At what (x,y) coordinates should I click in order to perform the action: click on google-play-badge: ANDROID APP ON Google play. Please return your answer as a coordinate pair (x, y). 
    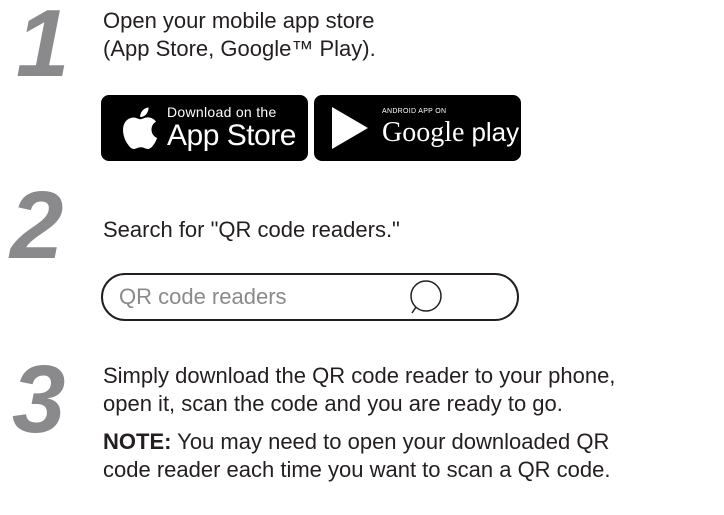
    Looking at the image, I should click on (417, 128).